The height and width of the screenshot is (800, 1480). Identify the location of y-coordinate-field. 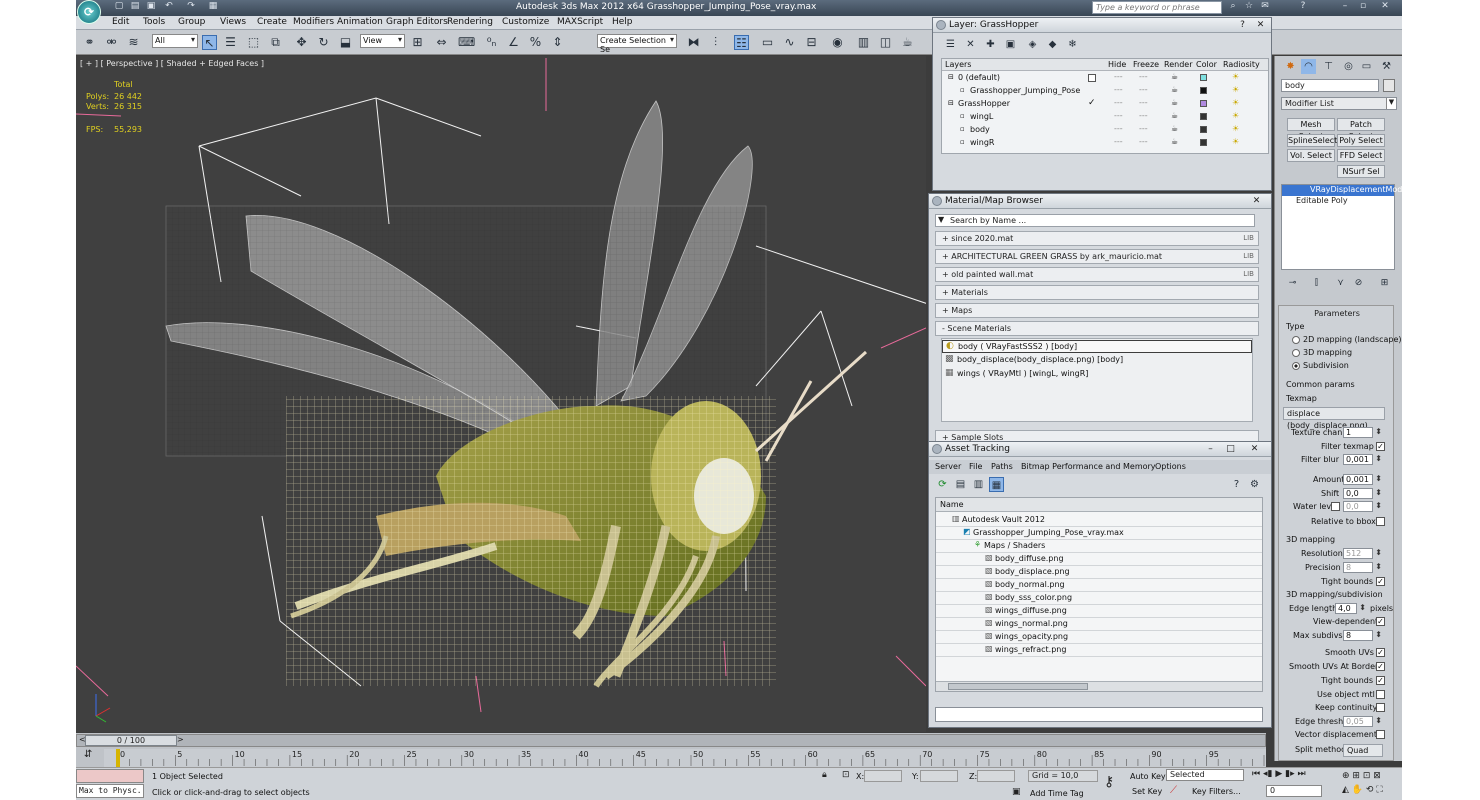
(939, 776).